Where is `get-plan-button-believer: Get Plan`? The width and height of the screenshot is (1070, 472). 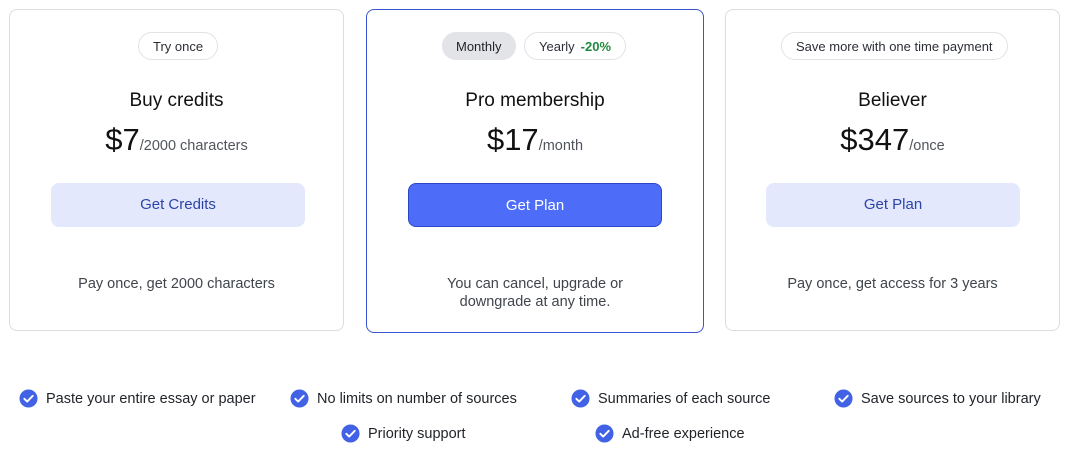
get-plan-button-believer: Get Plan is located at coordinates (893, 205).